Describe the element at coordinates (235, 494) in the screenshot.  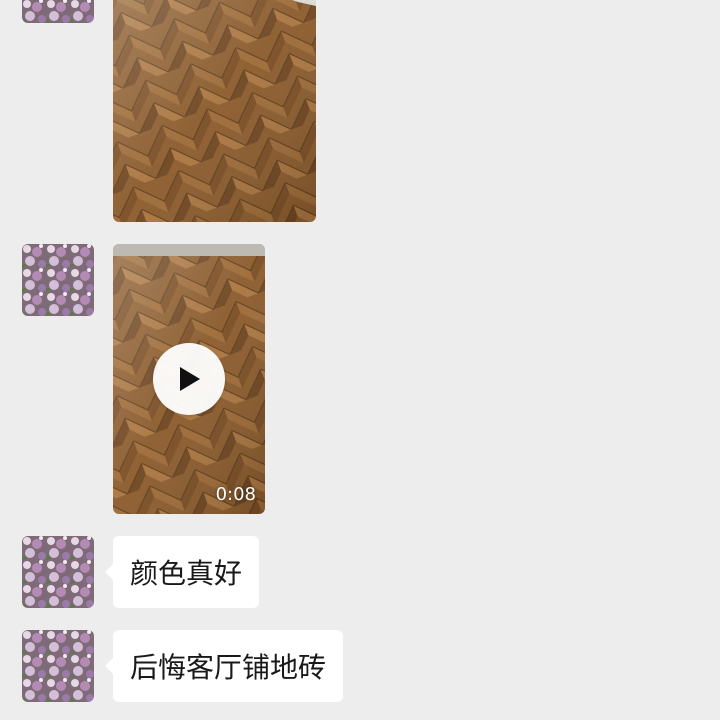
I see `video-duration: 0:08` at that location.